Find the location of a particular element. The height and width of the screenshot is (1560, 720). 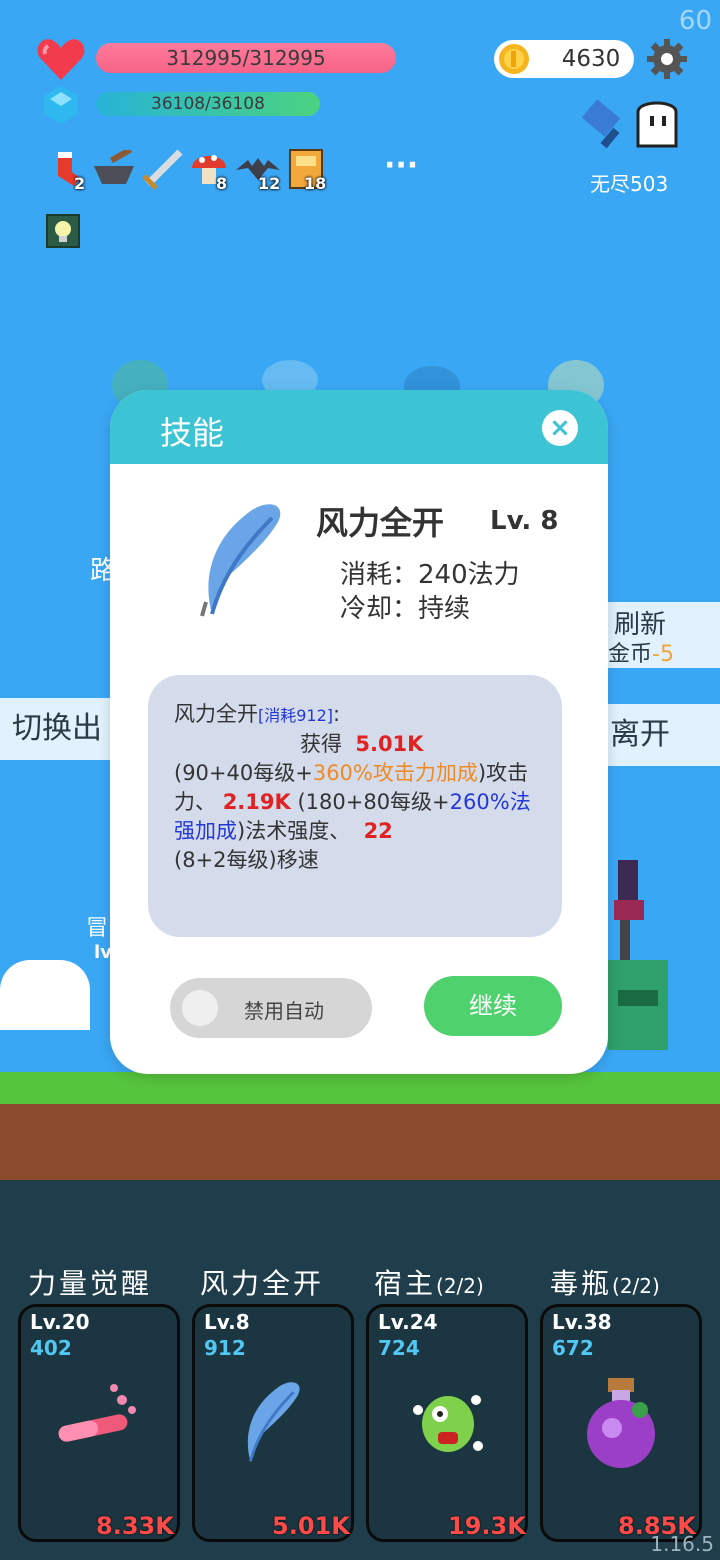

endless-stage-label: 无尽503 is located at coordinates (629, 184).